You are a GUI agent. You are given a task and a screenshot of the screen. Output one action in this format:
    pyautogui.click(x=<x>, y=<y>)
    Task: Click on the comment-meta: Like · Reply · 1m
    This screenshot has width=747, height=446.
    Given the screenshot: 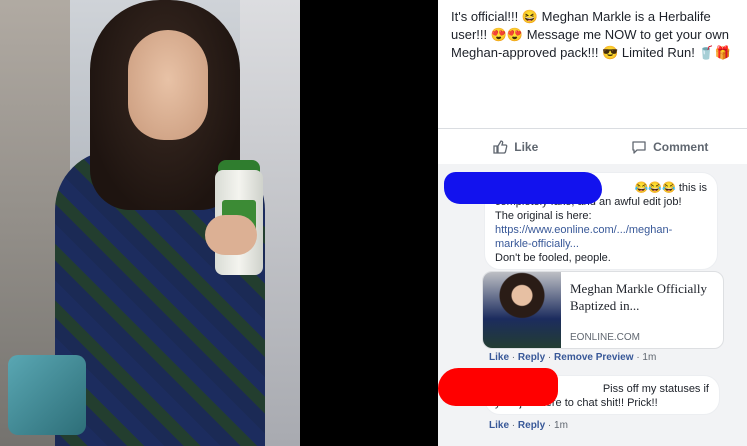 What is the action you would take?
    pyautogui.click(x=528, y=425)
    